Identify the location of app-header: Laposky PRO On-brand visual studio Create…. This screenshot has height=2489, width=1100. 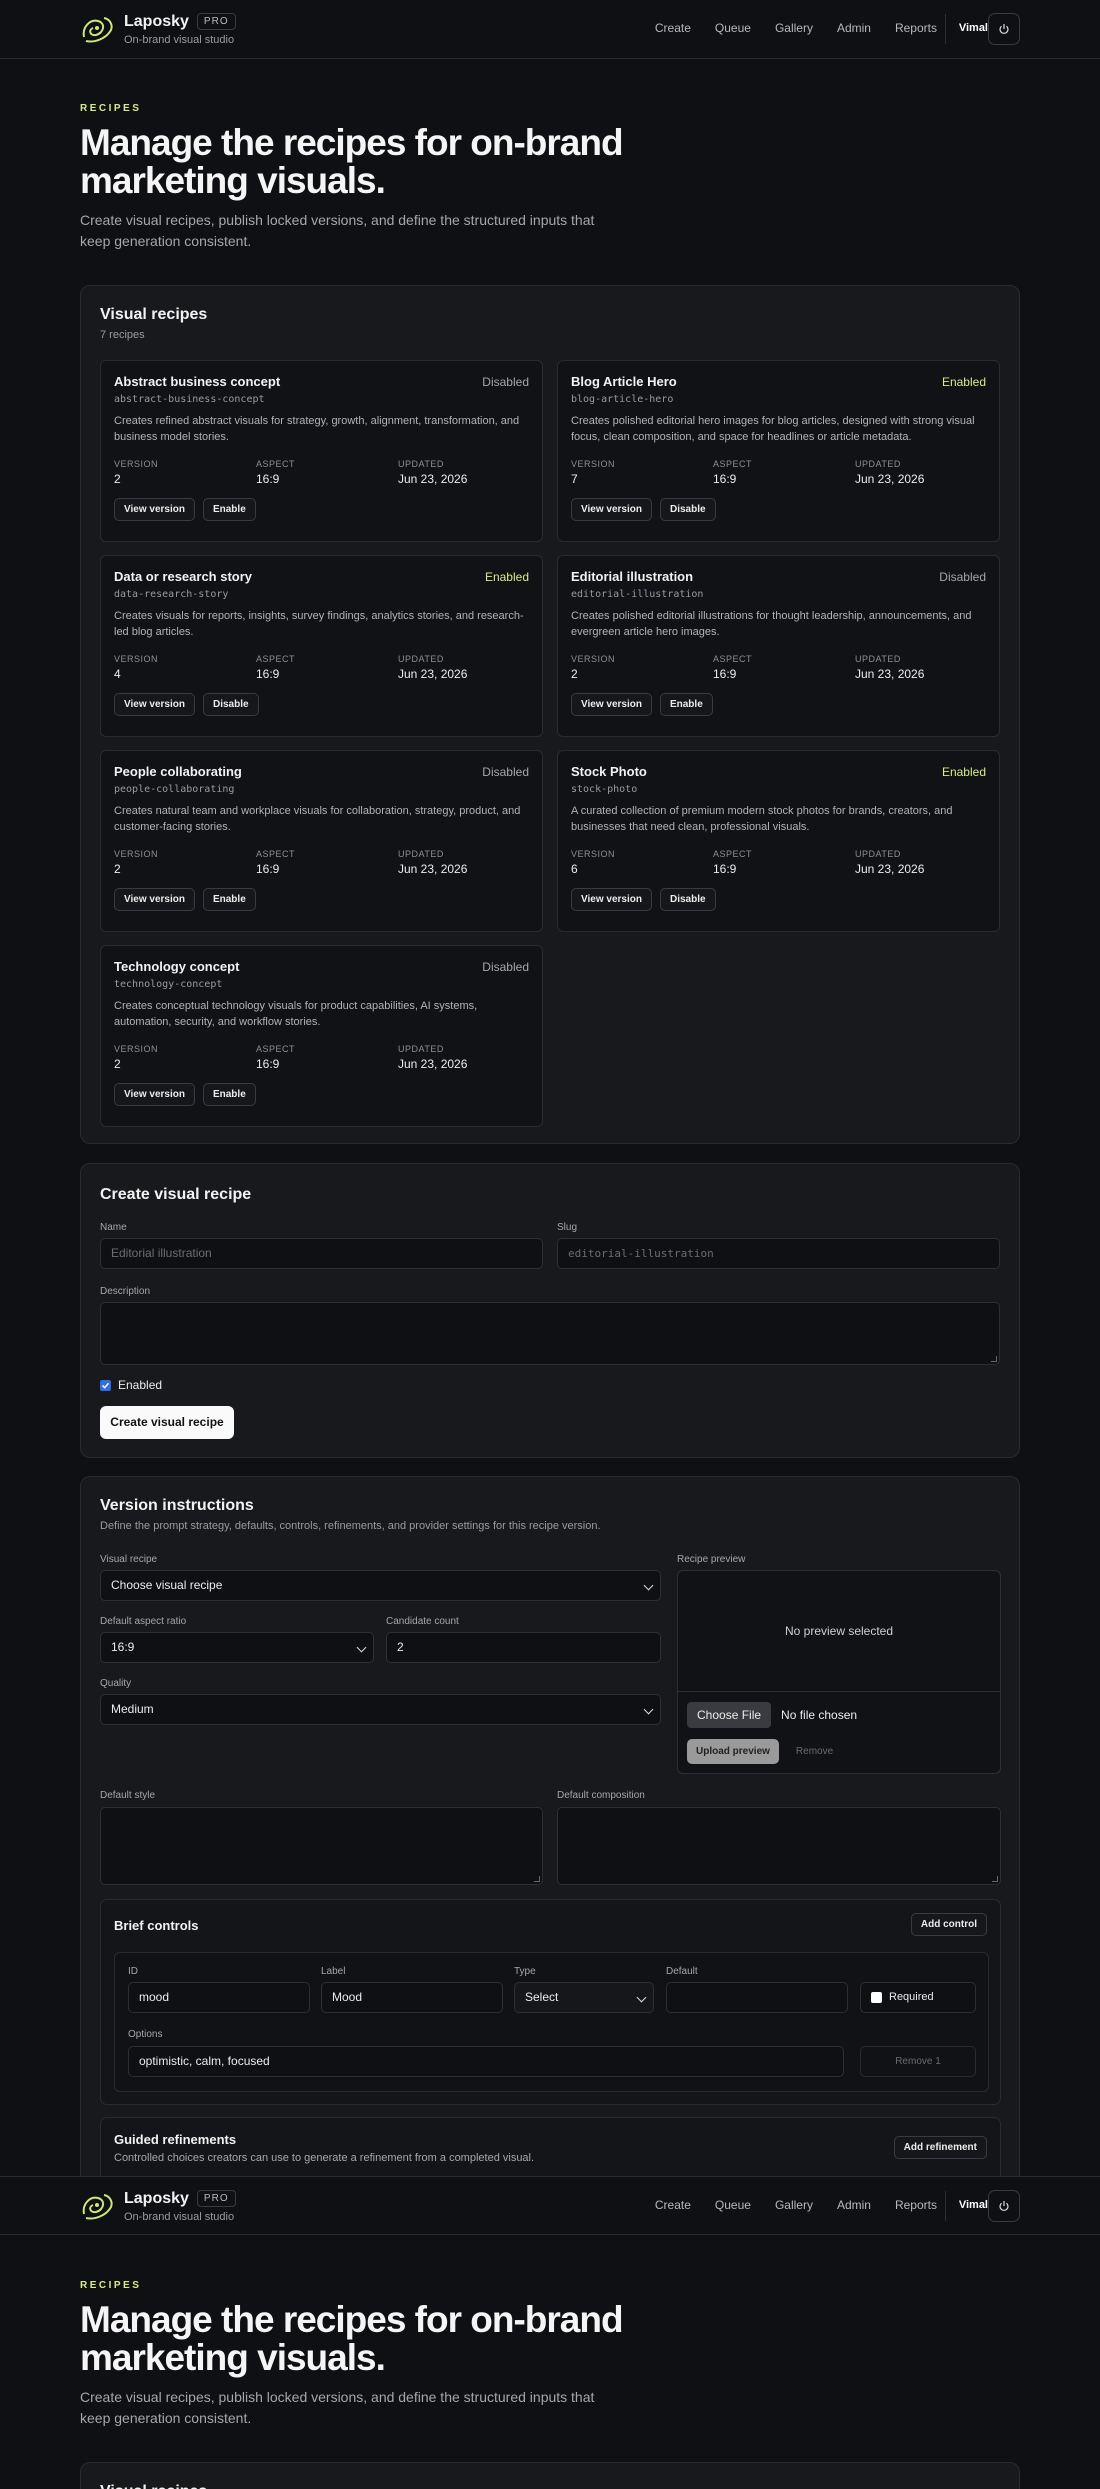
(550, 29).